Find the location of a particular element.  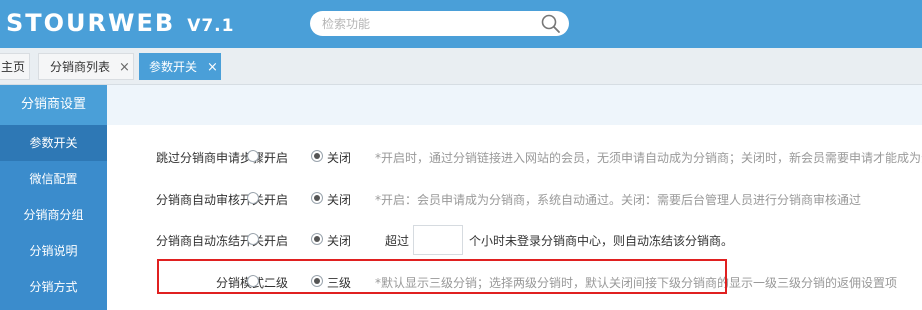

tab-param-switch: 参数开关 × is located at coordinates (180, 66).